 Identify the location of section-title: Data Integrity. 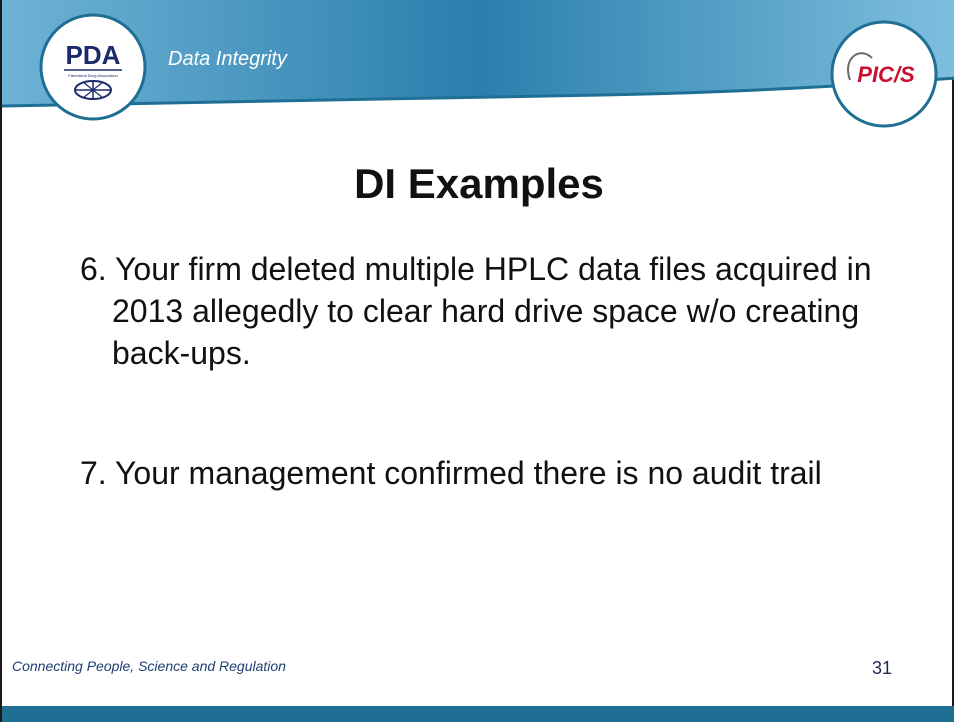
(227, 59).